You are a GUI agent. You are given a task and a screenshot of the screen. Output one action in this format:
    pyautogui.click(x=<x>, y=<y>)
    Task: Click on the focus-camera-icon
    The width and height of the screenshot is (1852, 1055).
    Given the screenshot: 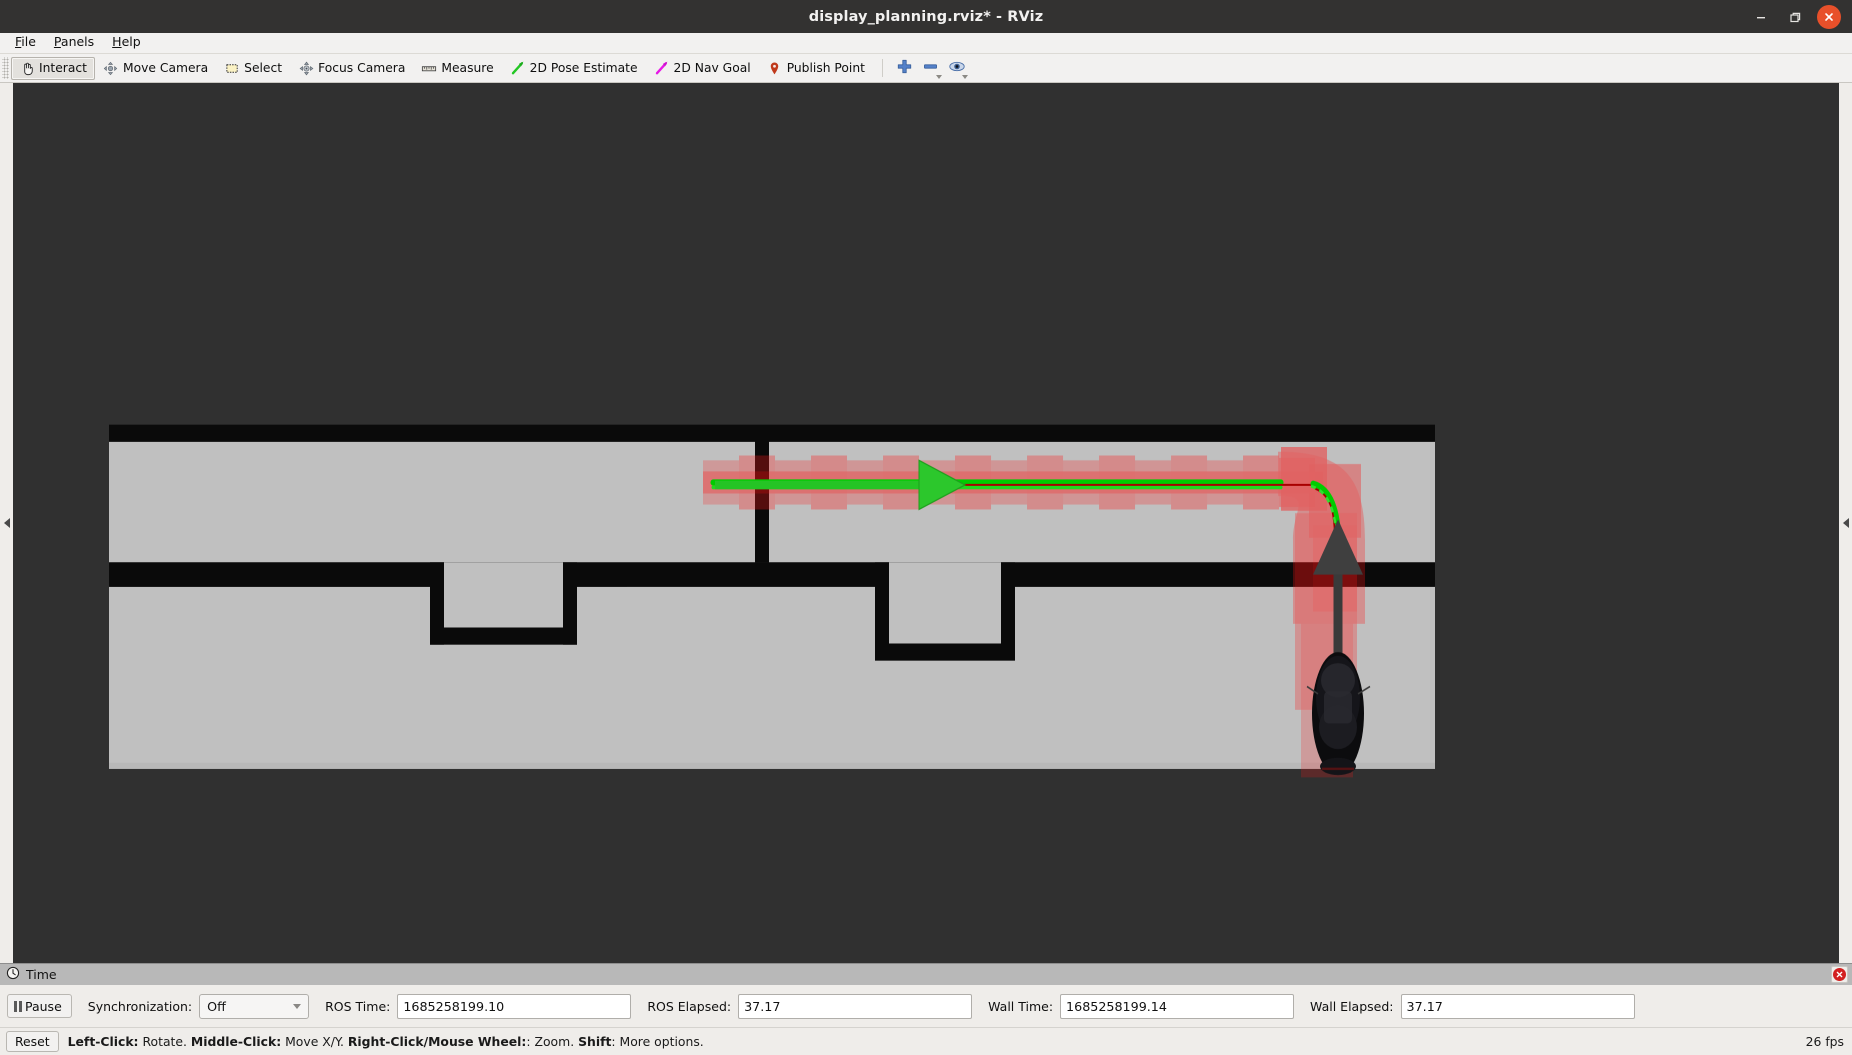 What is the action you would take?
    pyautogui.click(x=306, y=68)
    